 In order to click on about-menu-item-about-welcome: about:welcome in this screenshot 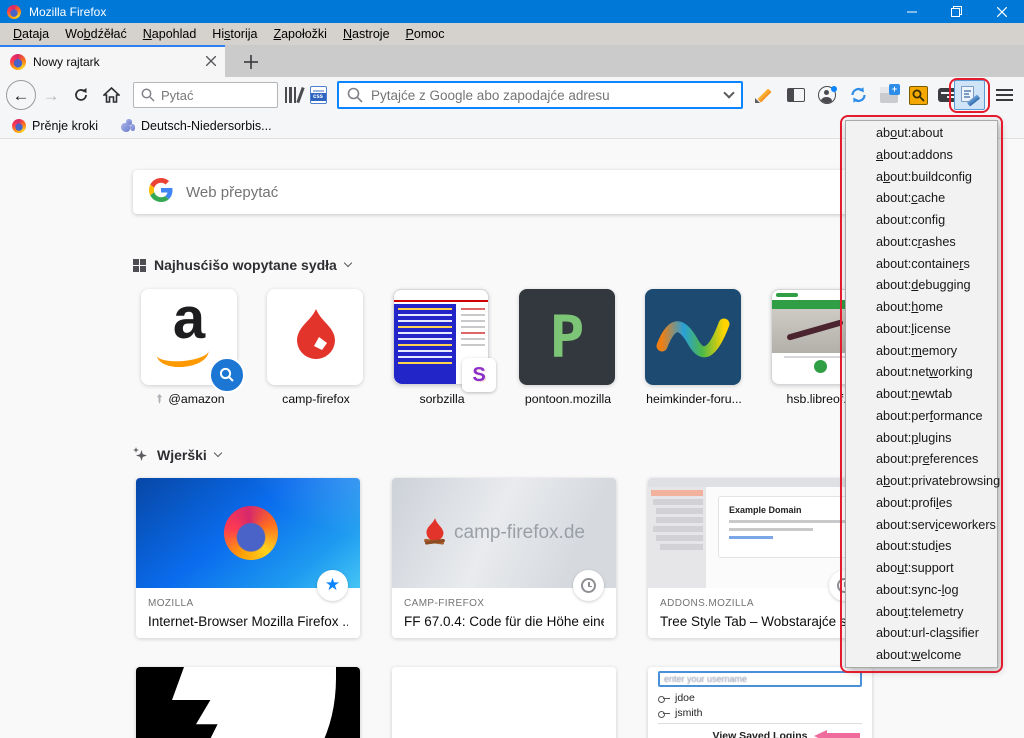, I will do `click(921, 656)`.